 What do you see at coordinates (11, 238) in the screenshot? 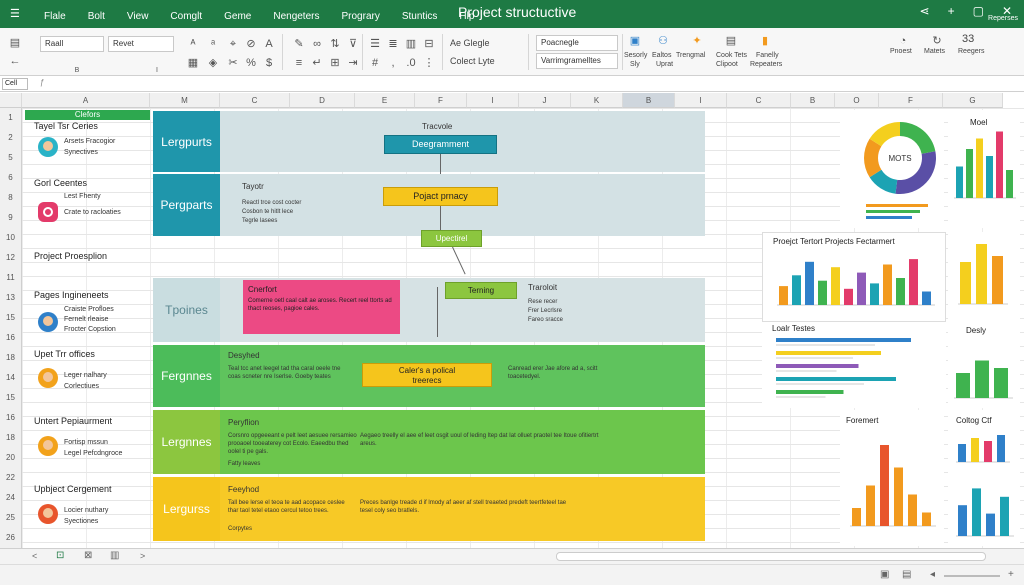
I see `row-header: 10` at bounding box center [11, 238].